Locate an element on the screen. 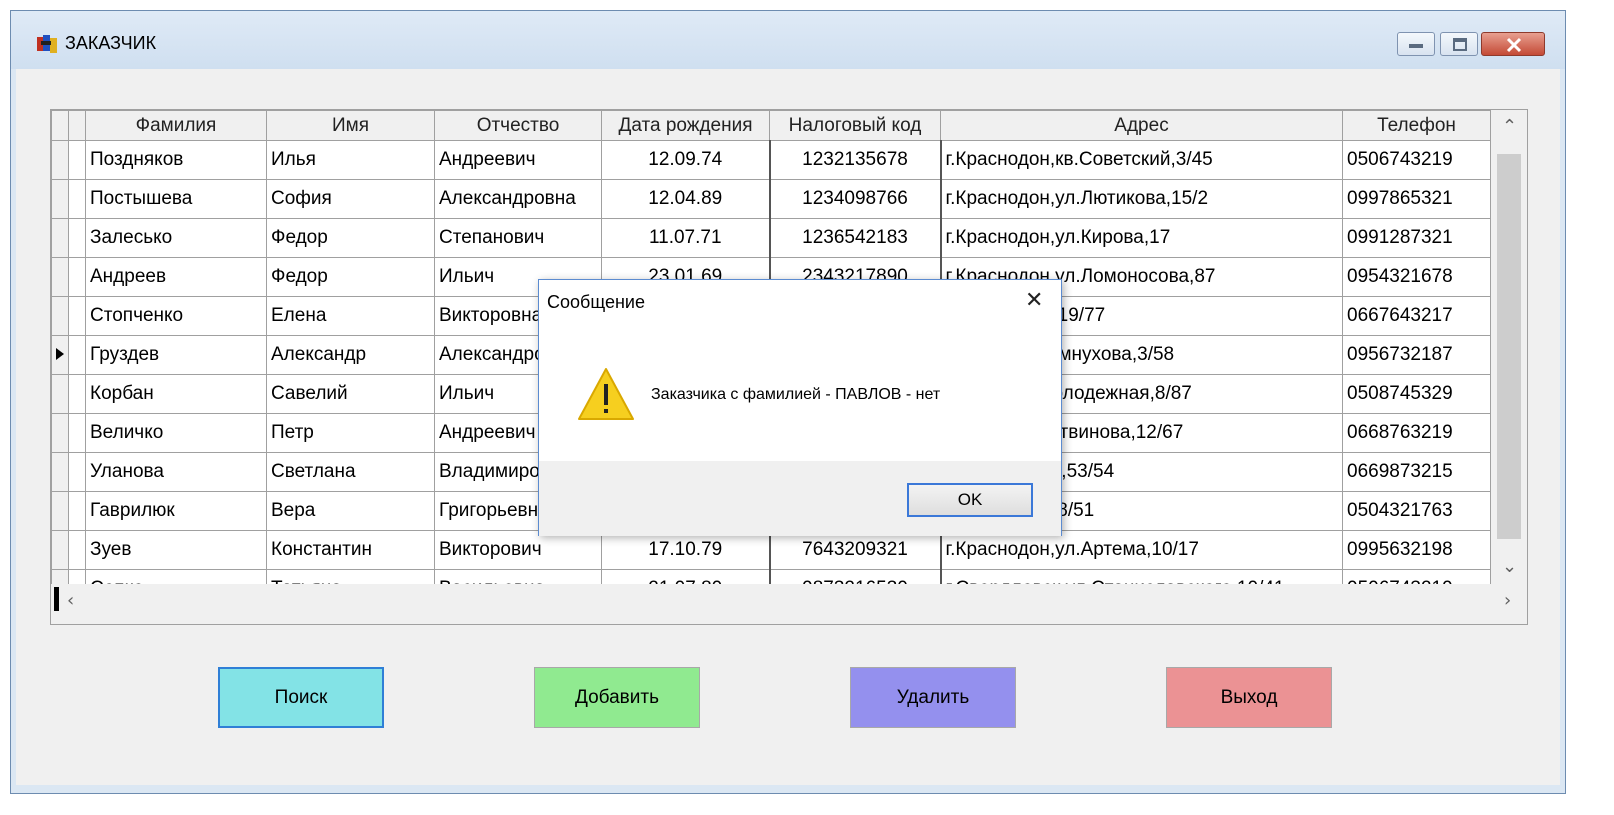 The height and width of the screenshot is (815, 1614). horizontal-scrollbar: ‹ › is located at coordinates (789, 604).